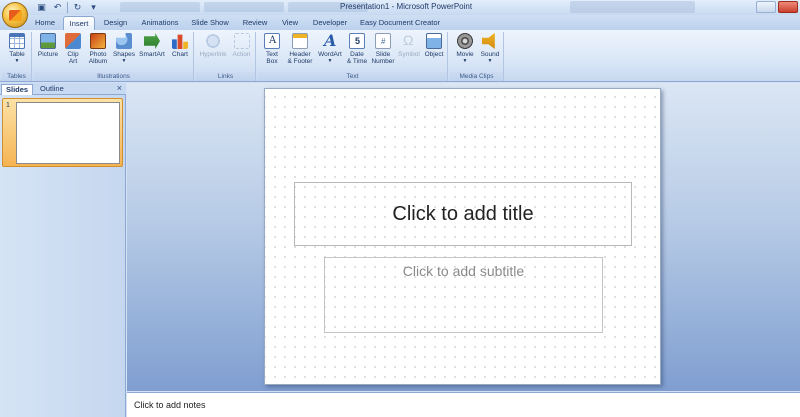  I want to click on close-button, so click(788, 7).